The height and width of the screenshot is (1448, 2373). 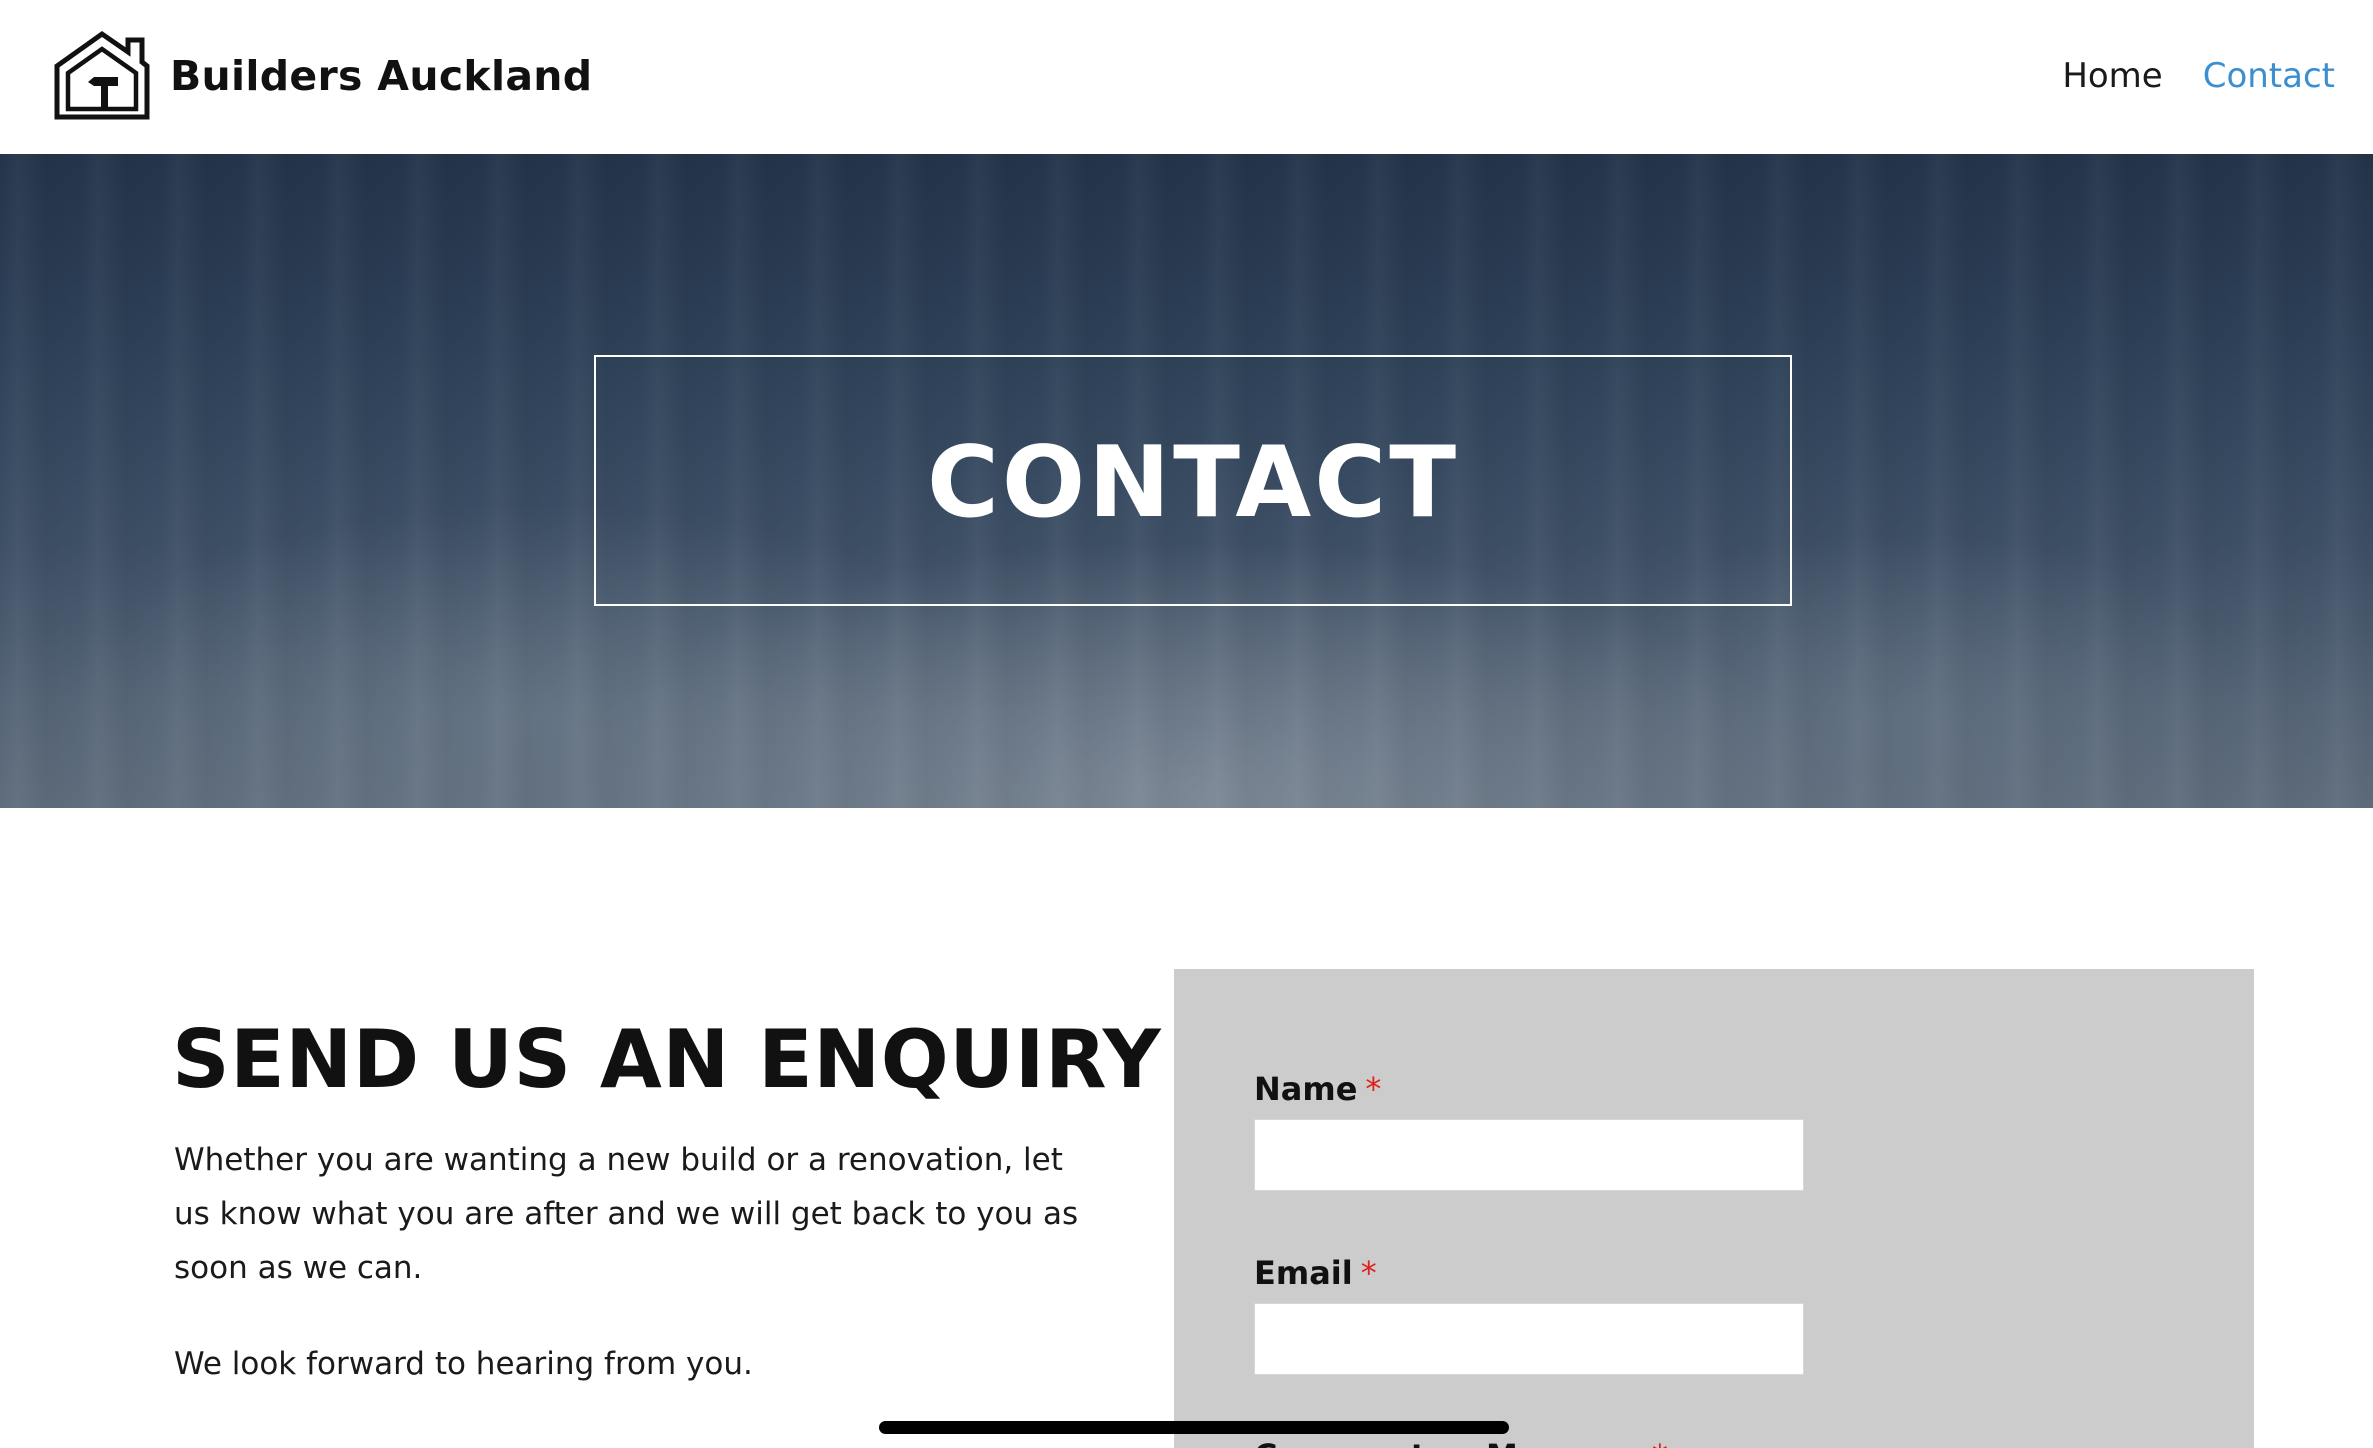 I want to click on hero-title-box: CONTACT, so click(x=1193, y=480).